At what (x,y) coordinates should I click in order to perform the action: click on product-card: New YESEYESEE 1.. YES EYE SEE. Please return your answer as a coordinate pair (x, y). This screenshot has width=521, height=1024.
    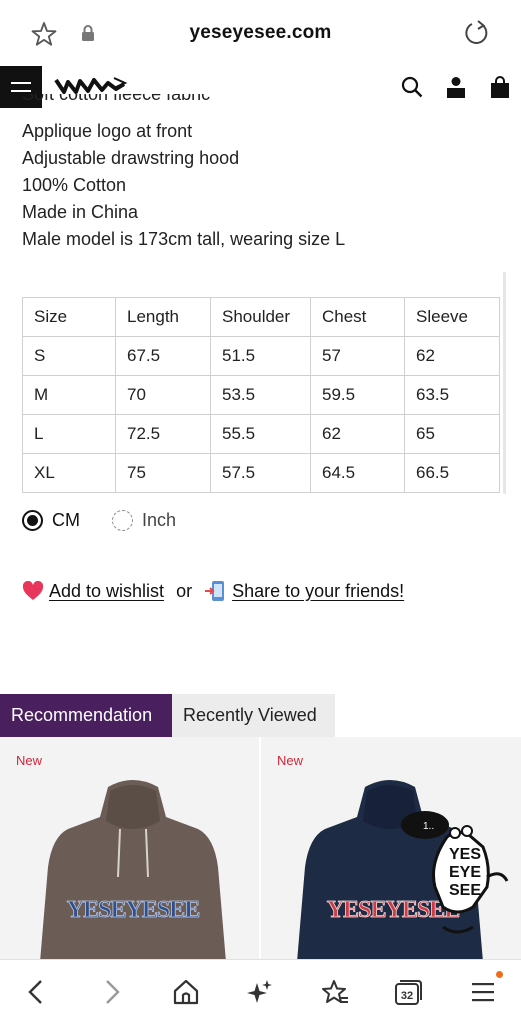
    Looking at the image, I should click on (391, 848).